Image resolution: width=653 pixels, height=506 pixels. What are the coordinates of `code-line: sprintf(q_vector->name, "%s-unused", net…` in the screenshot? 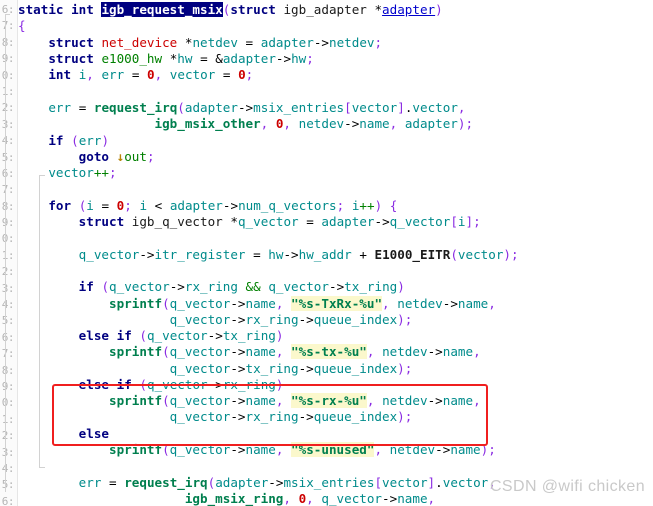 It's located at (257, 450).